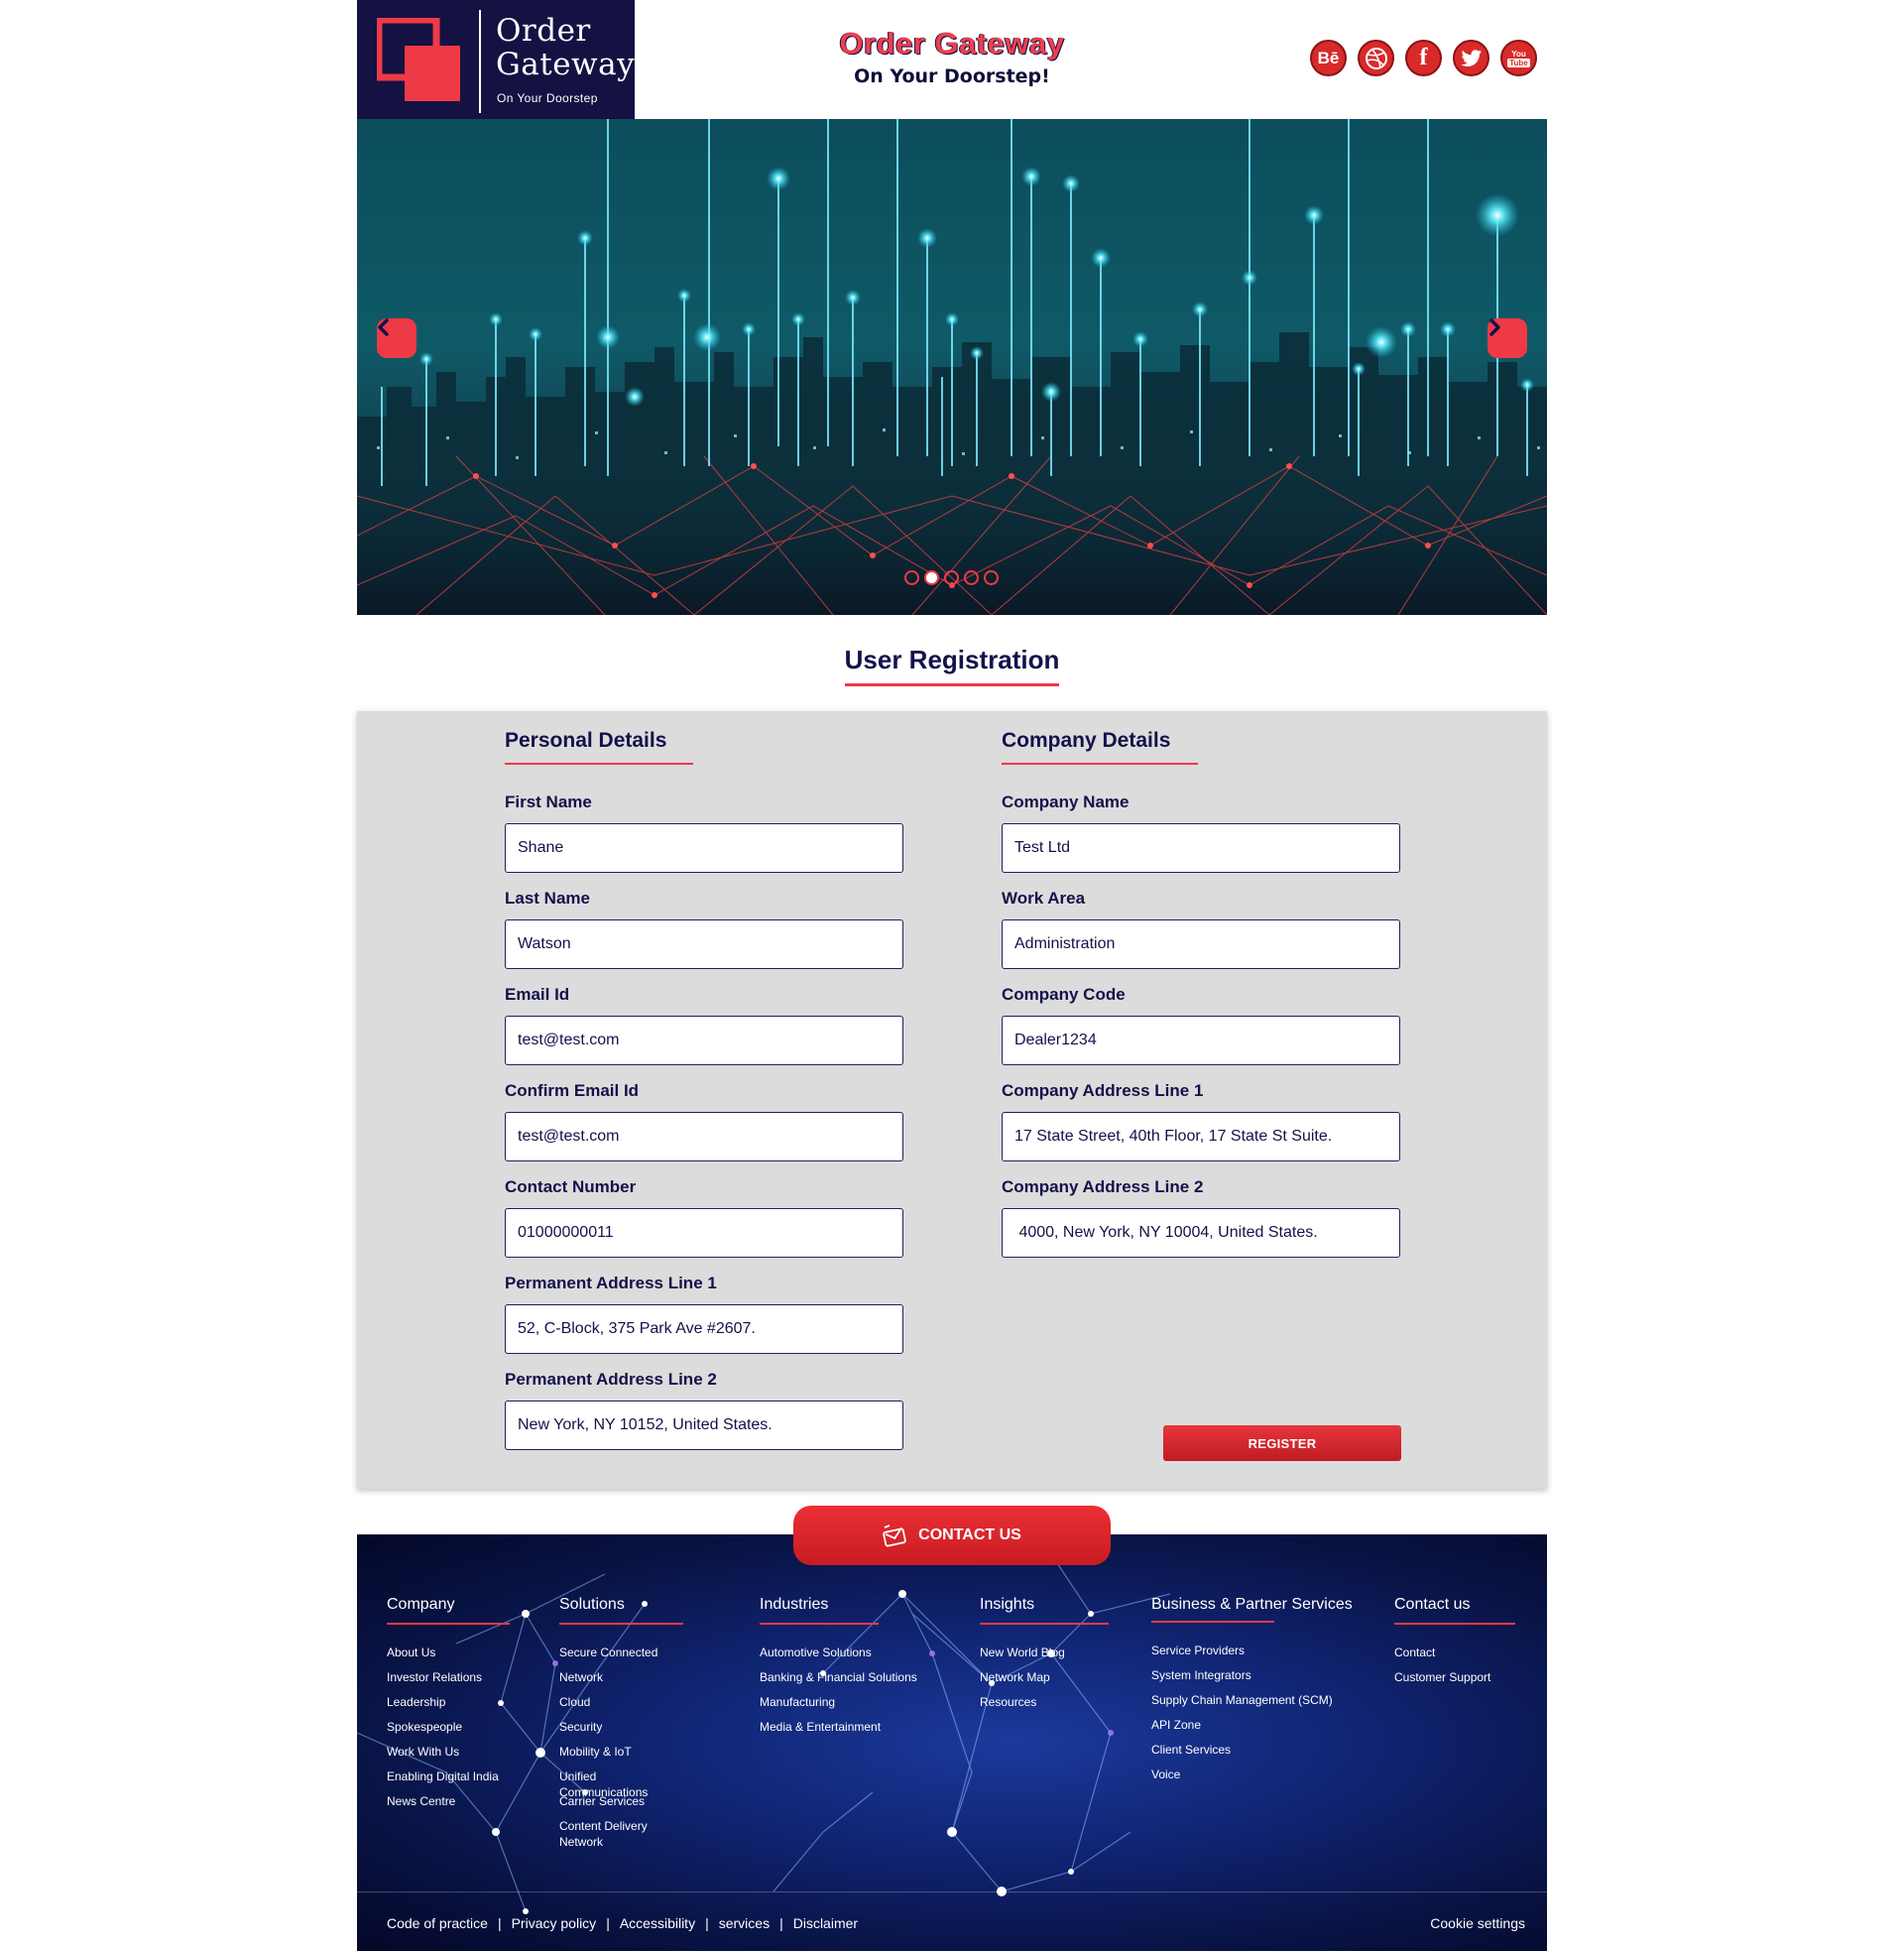 This screenshot has width=1904, height=1951. What do you see at coordinates (1454, 1657) in the screenshot?
I see `footer-link-contact: Contact` at bounding box center [1454, 1657].